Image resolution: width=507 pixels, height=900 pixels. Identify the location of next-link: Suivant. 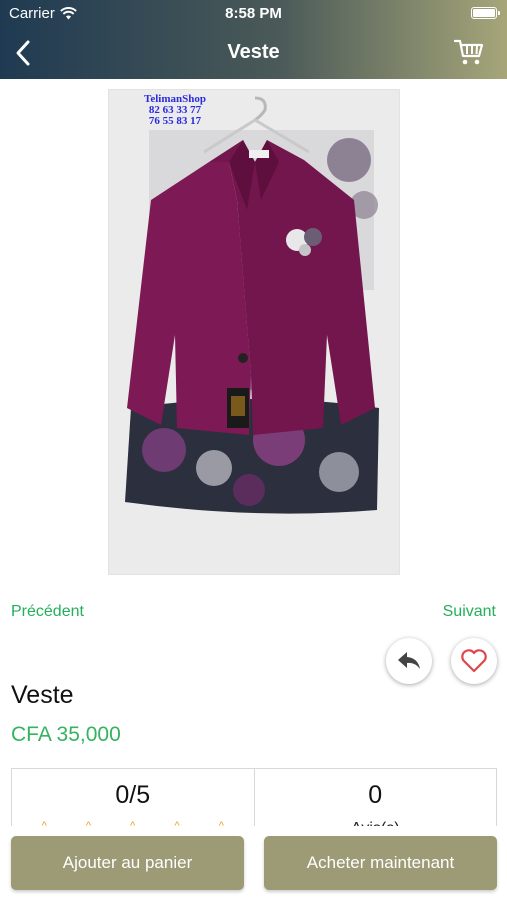
(469, 612).